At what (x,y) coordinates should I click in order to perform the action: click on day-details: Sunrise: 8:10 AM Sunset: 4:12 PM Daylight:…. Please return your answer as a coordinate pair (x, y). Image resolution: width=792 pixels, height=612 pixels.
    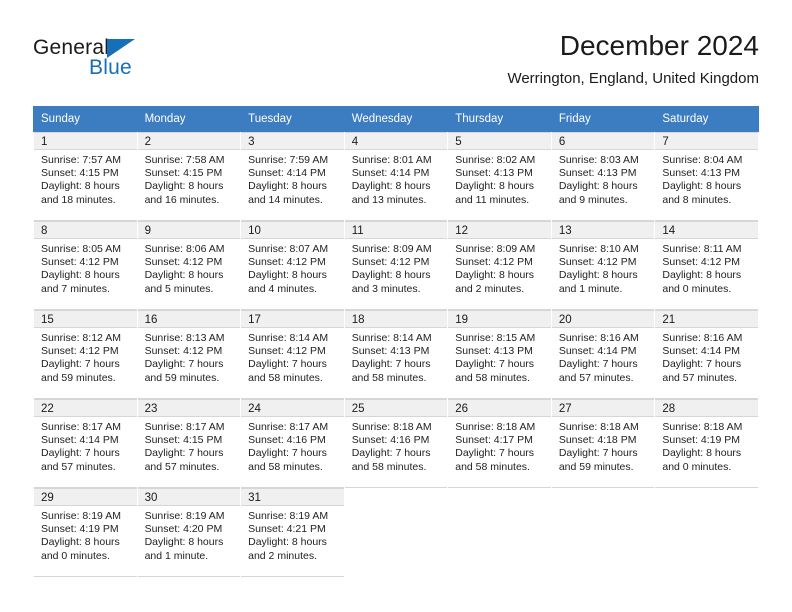
    Looking at the image, I should click on (603, 267).